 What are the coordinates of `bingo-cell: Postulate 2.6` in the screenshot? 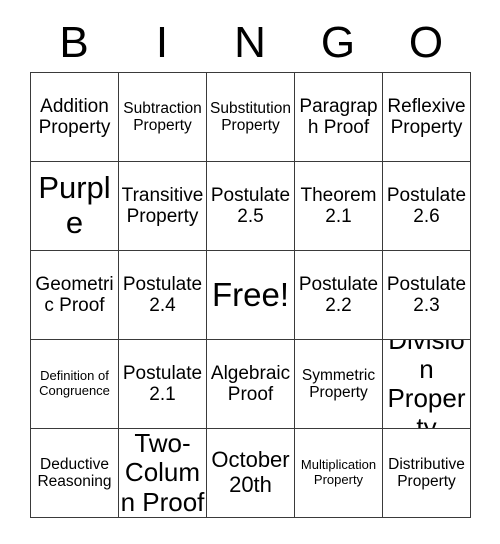 It's located at (427, 206).